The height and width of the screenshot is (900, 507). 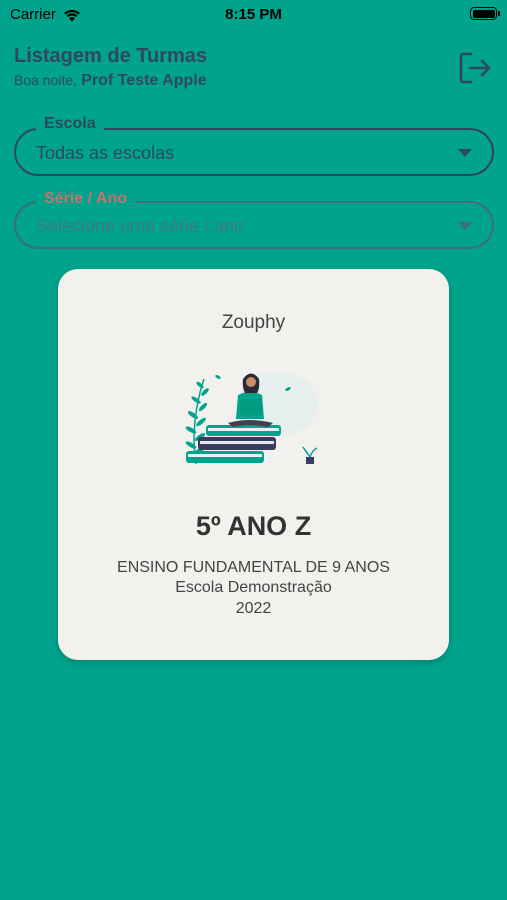 I want to click on battery-level, so click(x=483, y=13).